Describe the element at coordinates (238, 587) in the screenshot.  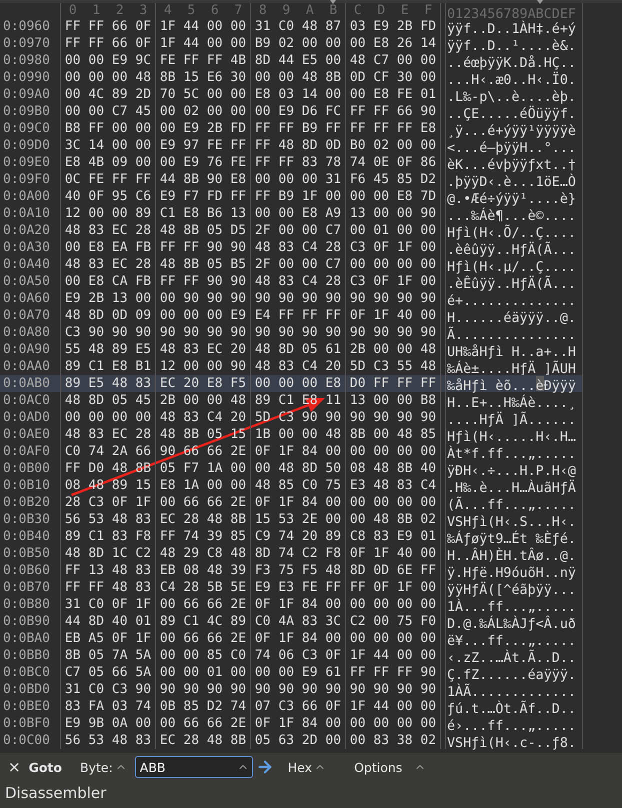
I see `hex-byte: 5E` at that location.